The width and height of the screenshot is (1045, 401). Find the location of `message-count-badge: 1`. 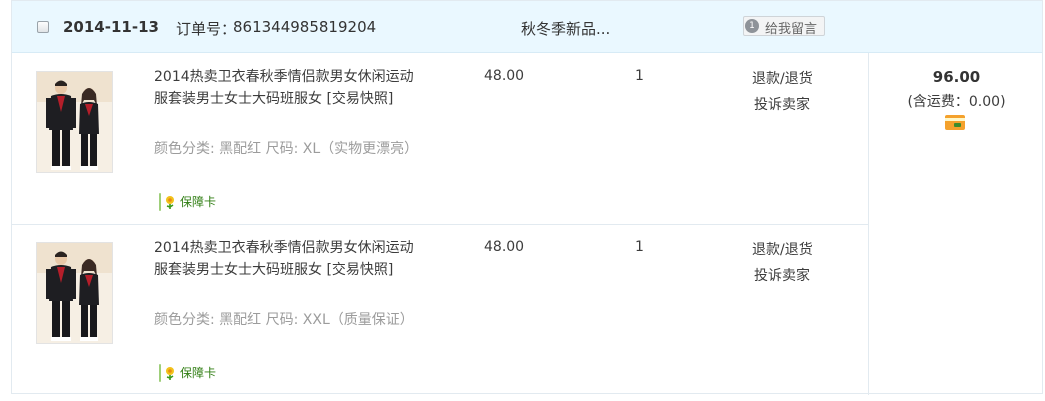

message-count-badge: 1 is located at coordinates (752, 26).